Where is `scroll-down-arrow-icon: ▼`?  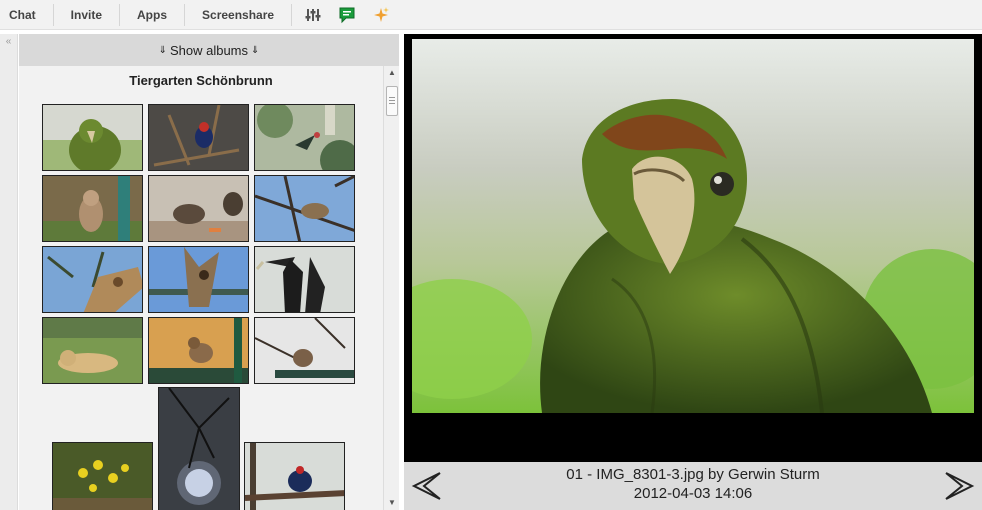 scroll-down-arrow-icon: ▼ is located at coordinates (392, 503).